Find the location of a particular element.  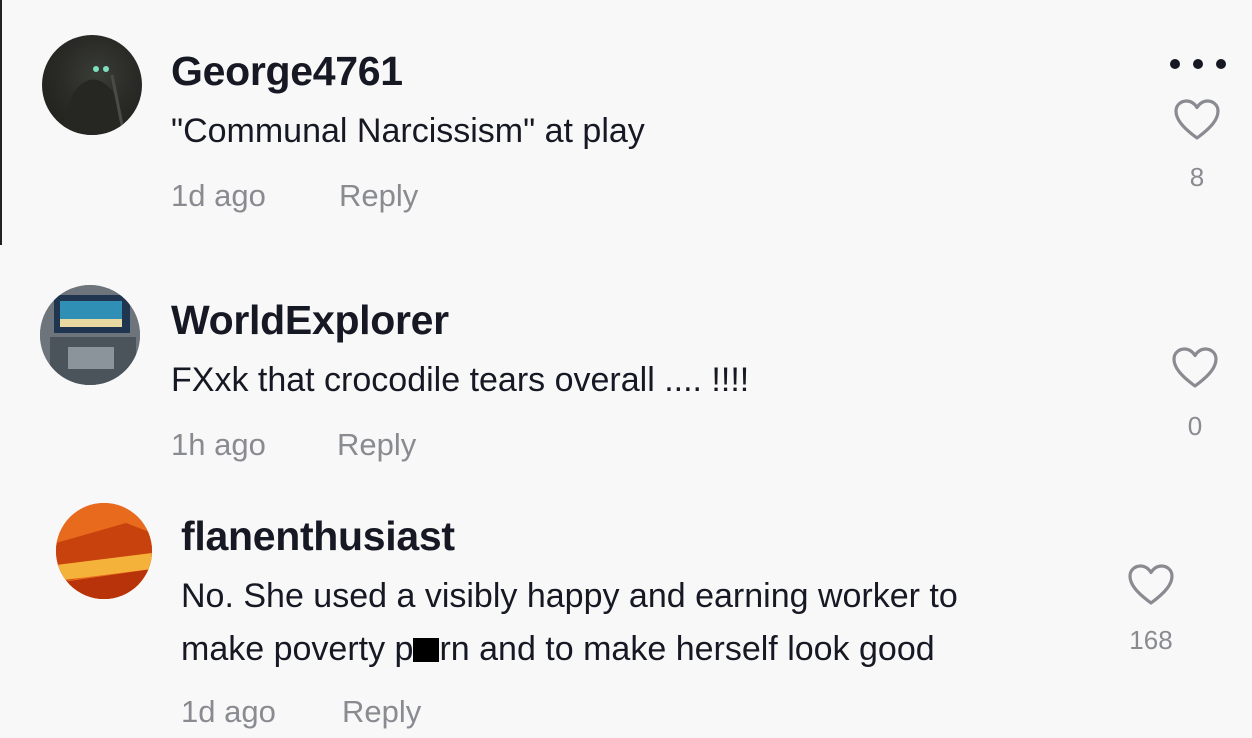

like-count: 168 is located at coordinates (1151, 640).